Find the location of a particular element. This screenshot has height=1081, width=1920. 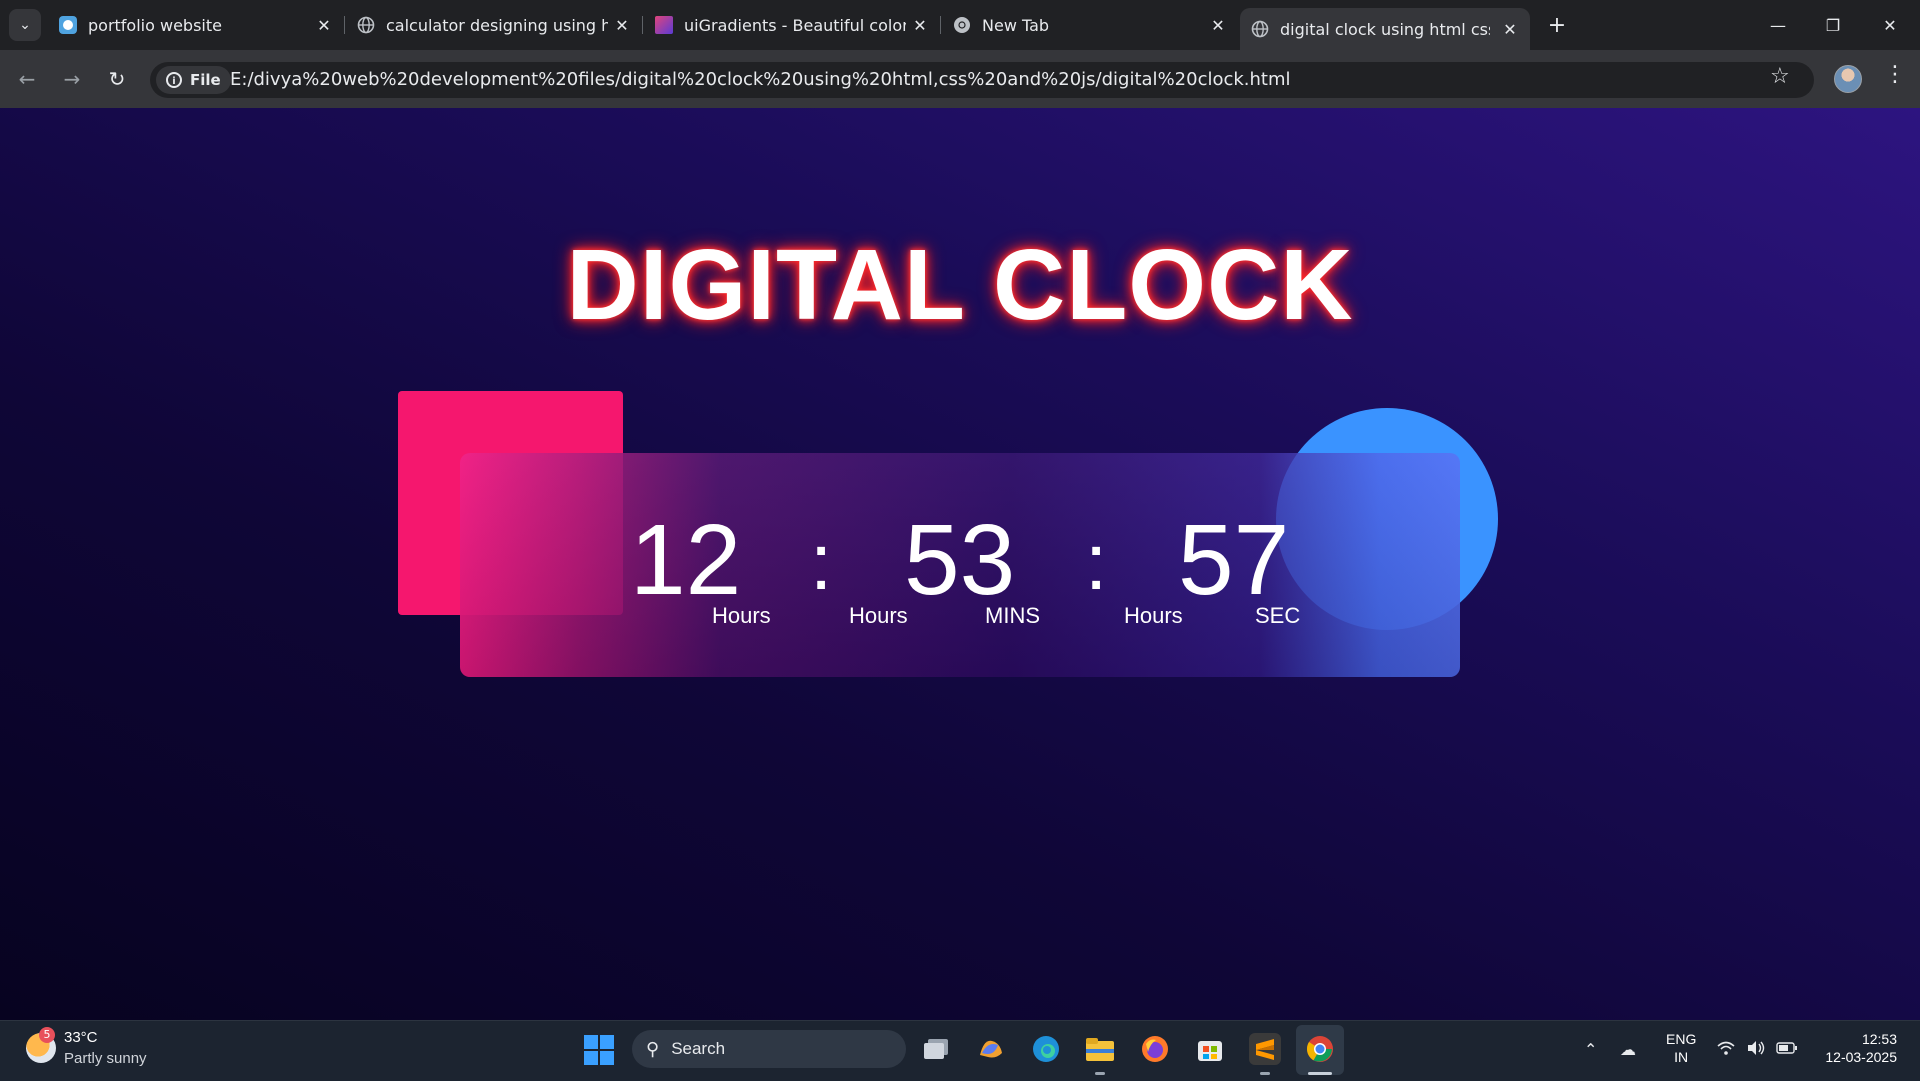

minimize-icon: — is located at coordinates (1778, 25).